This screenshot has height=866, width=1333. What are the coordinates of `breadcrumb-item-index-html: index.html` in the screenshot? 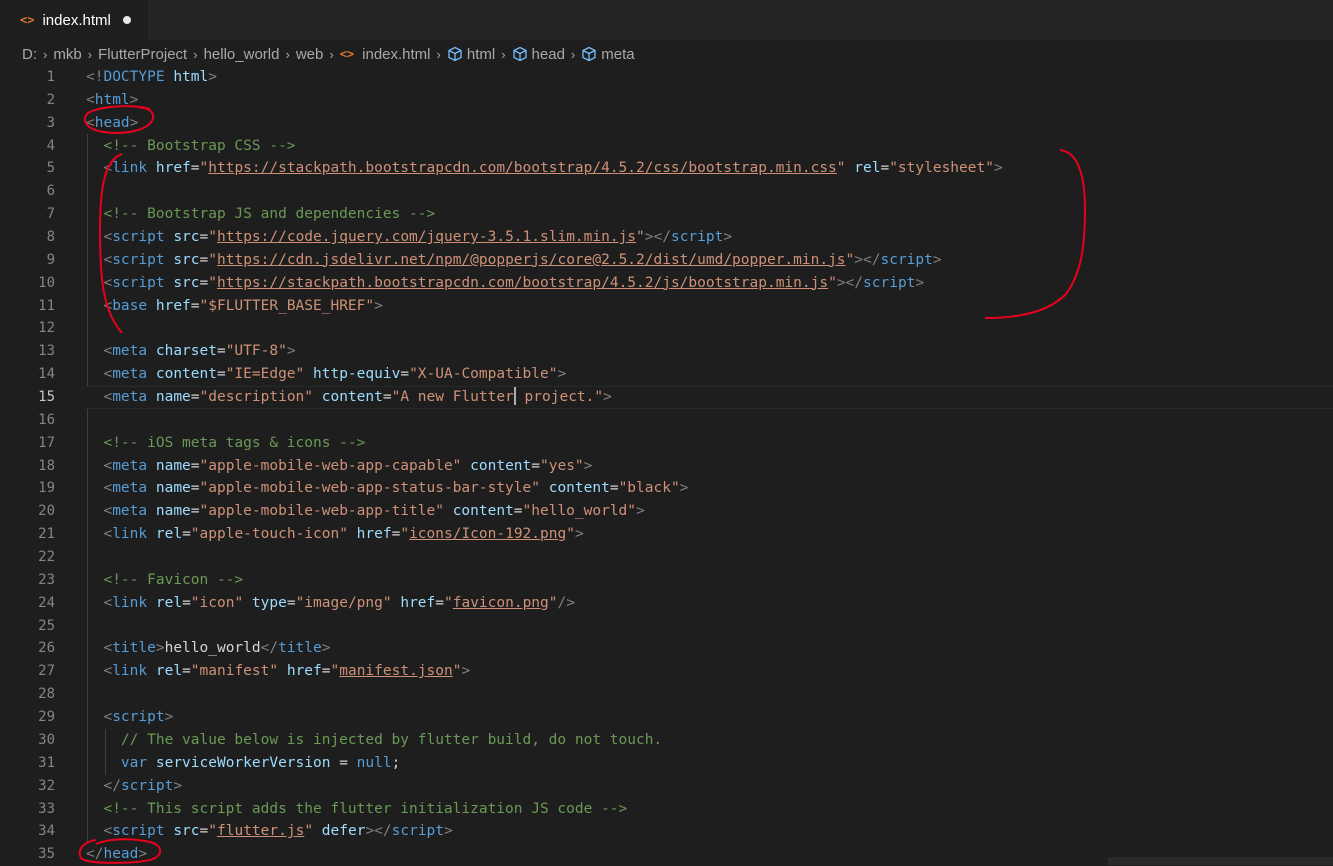 It's located at (396, 54).